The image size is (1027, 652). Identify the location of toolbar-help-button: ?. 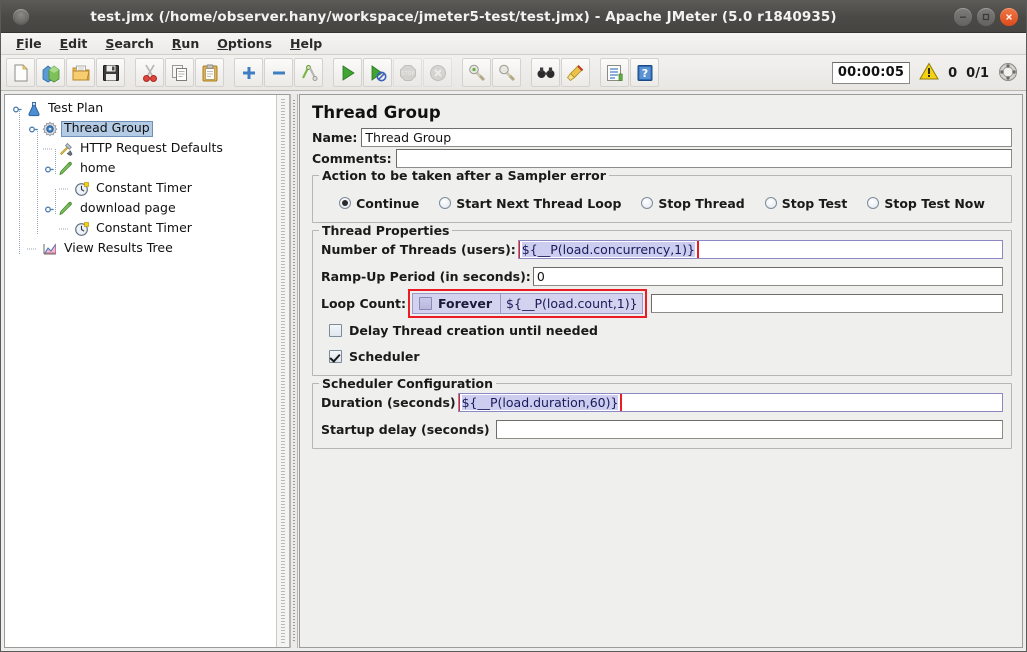
(644, 72).